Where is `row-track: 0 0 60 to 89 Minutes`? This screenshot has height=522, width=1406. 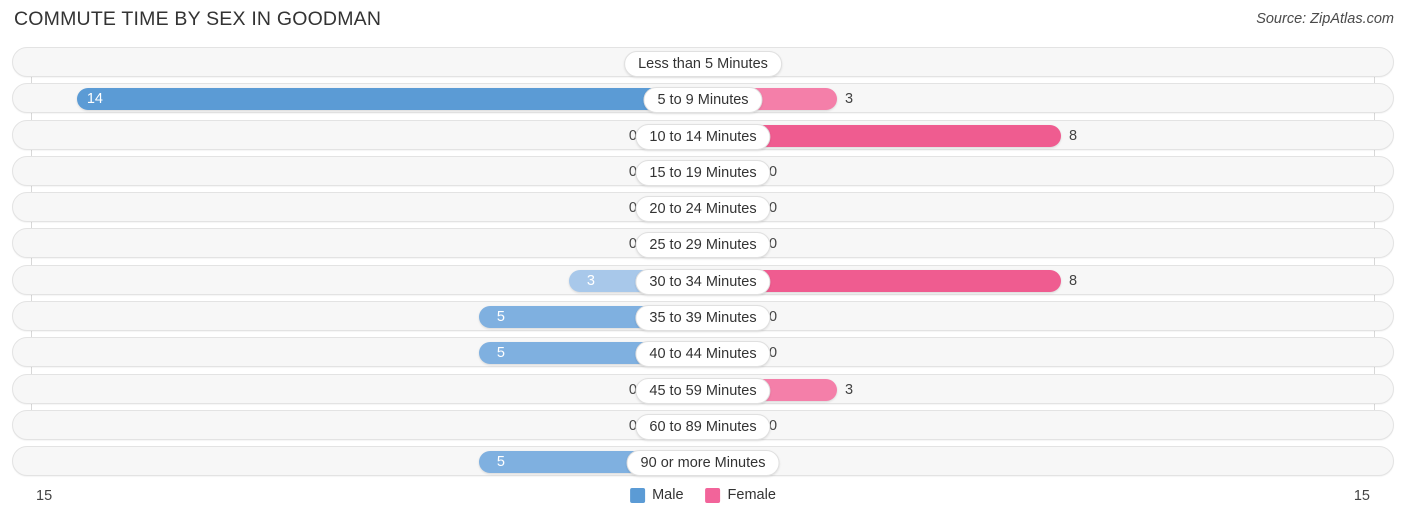 row-track: 0 0 60 to 89 Minutes is located at coordinates (703, 424).